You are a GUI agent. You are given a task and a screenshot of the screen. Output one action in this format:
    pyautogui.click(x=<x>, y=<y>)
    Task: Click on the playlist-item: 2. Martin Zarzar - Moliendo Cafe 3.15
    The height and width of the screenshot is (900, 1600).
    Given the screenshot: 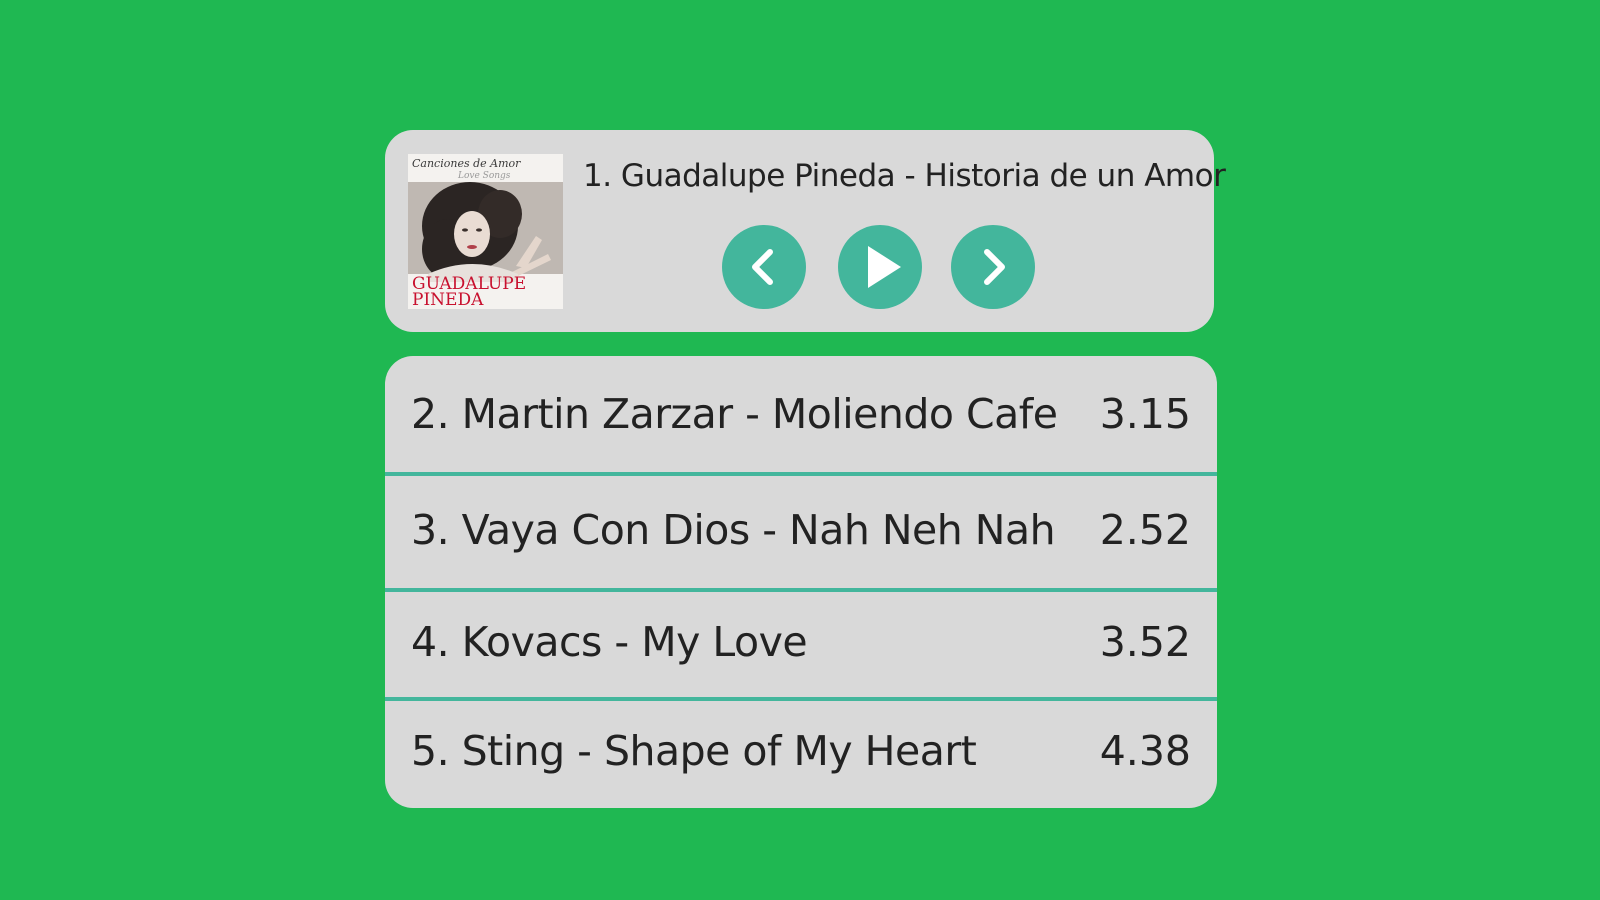 What is the action you would take?
    pyautogui.click(x=801, y=414)
    